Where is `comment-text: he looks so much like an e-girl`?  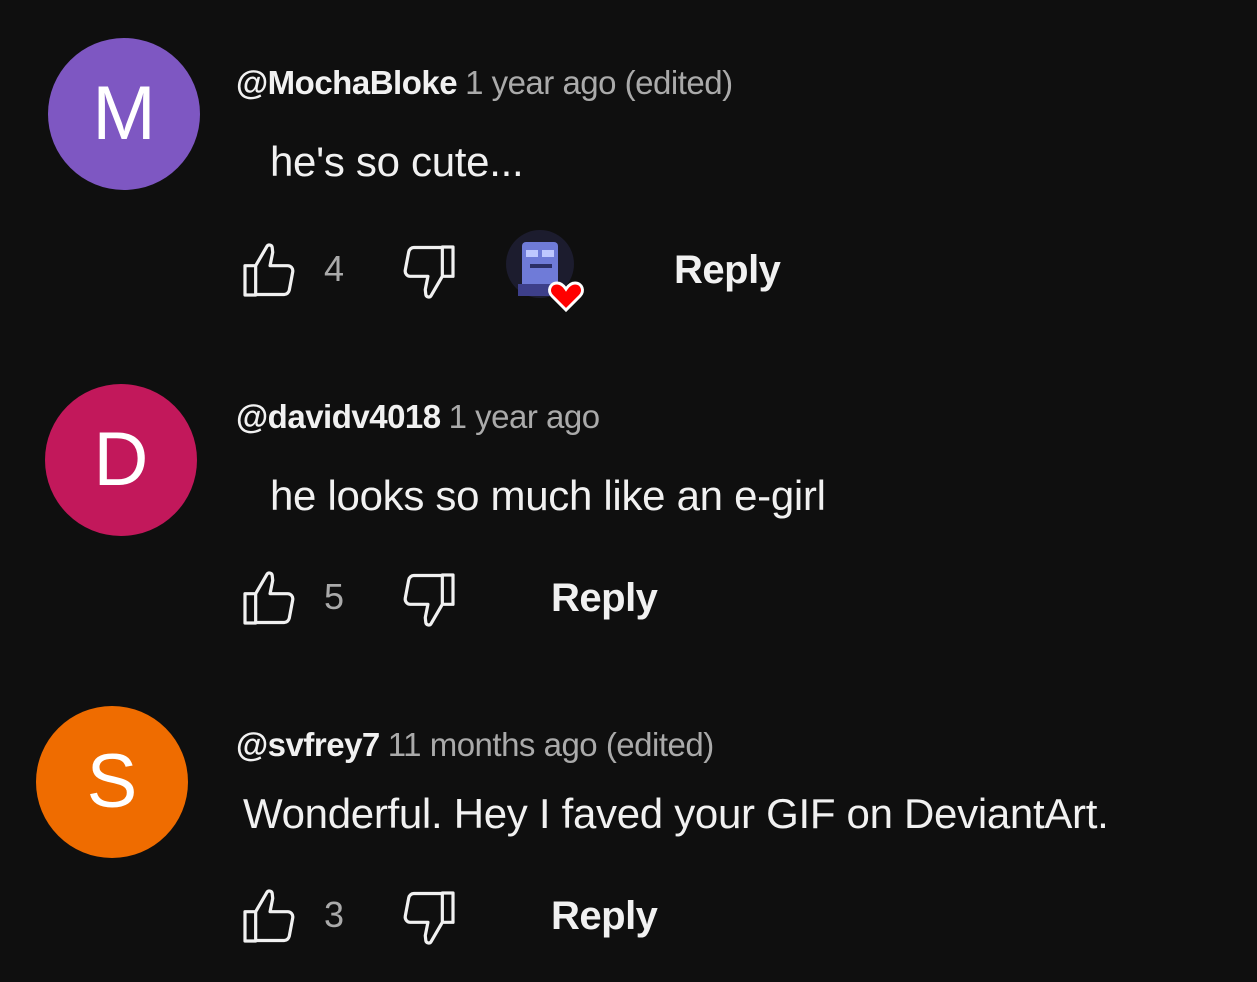
comment-text: he looks so much like an e-girl is located at coordinates (548, 495).